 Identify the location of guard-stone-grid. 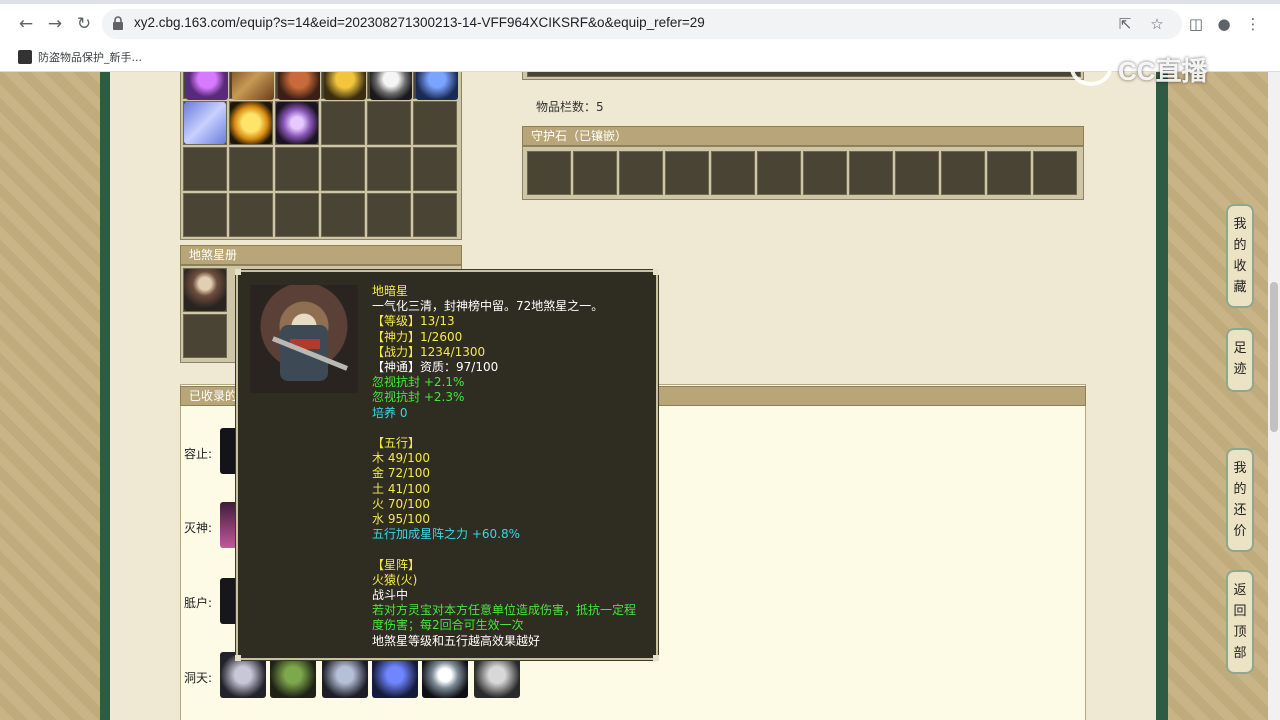
(803, 173).